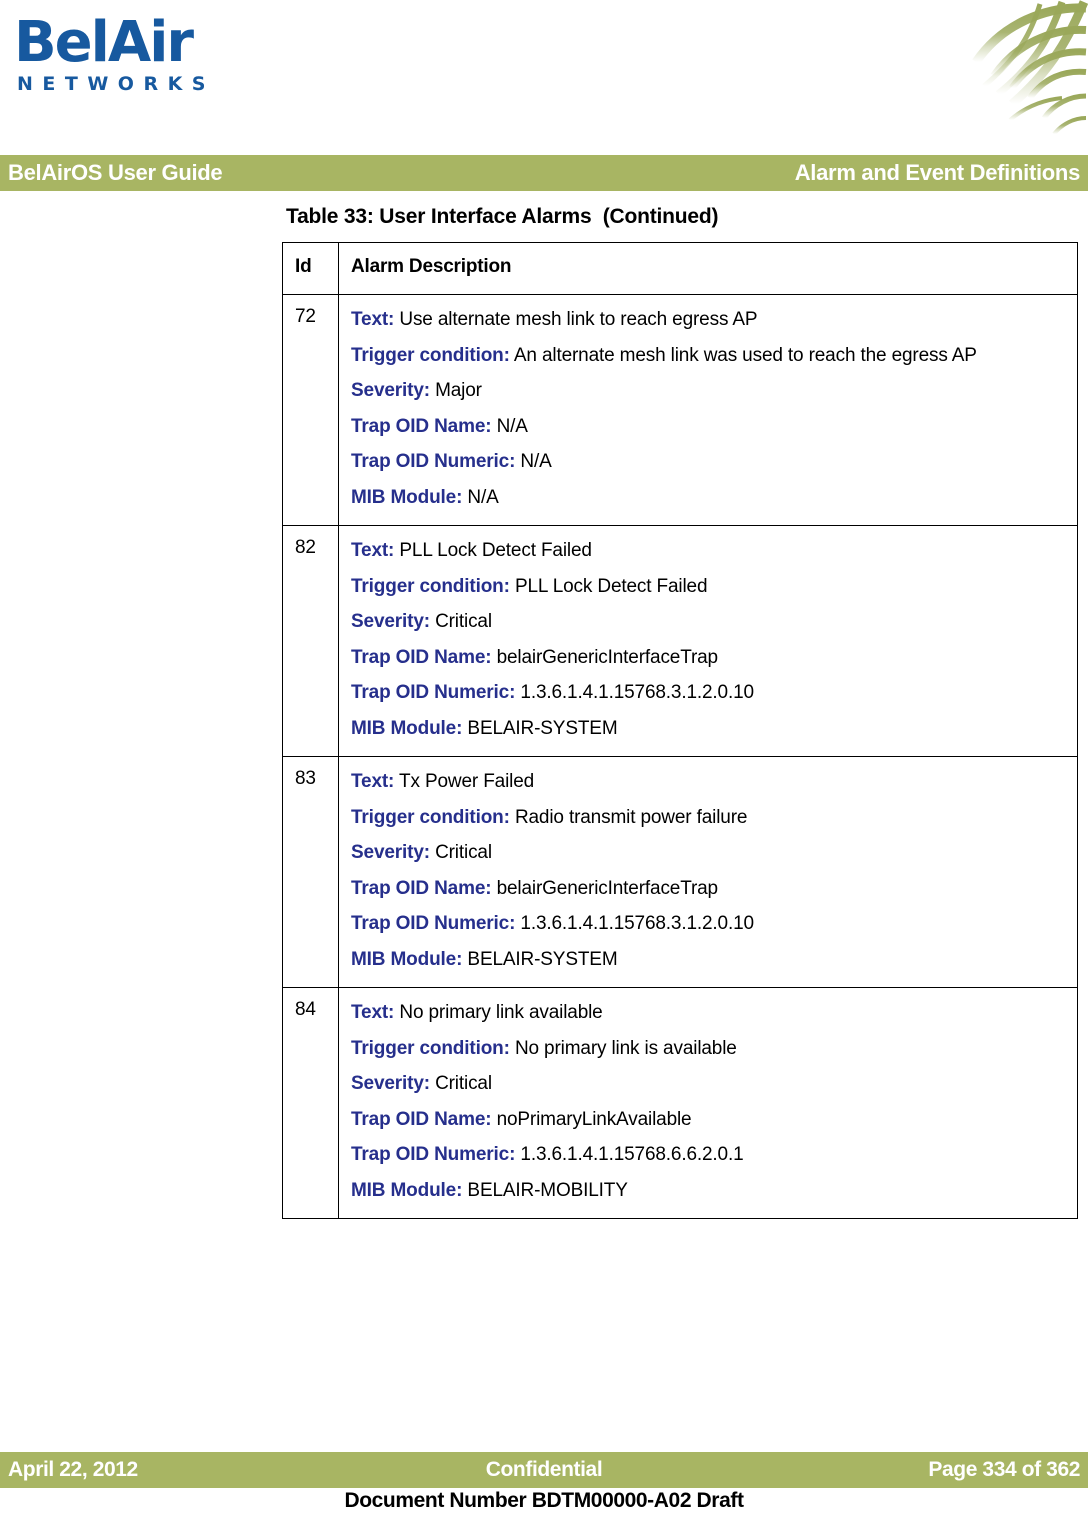 The height and width of the screenshot is (1513, 1088). I want to click on alarm-id: 83, so click(310, 872).